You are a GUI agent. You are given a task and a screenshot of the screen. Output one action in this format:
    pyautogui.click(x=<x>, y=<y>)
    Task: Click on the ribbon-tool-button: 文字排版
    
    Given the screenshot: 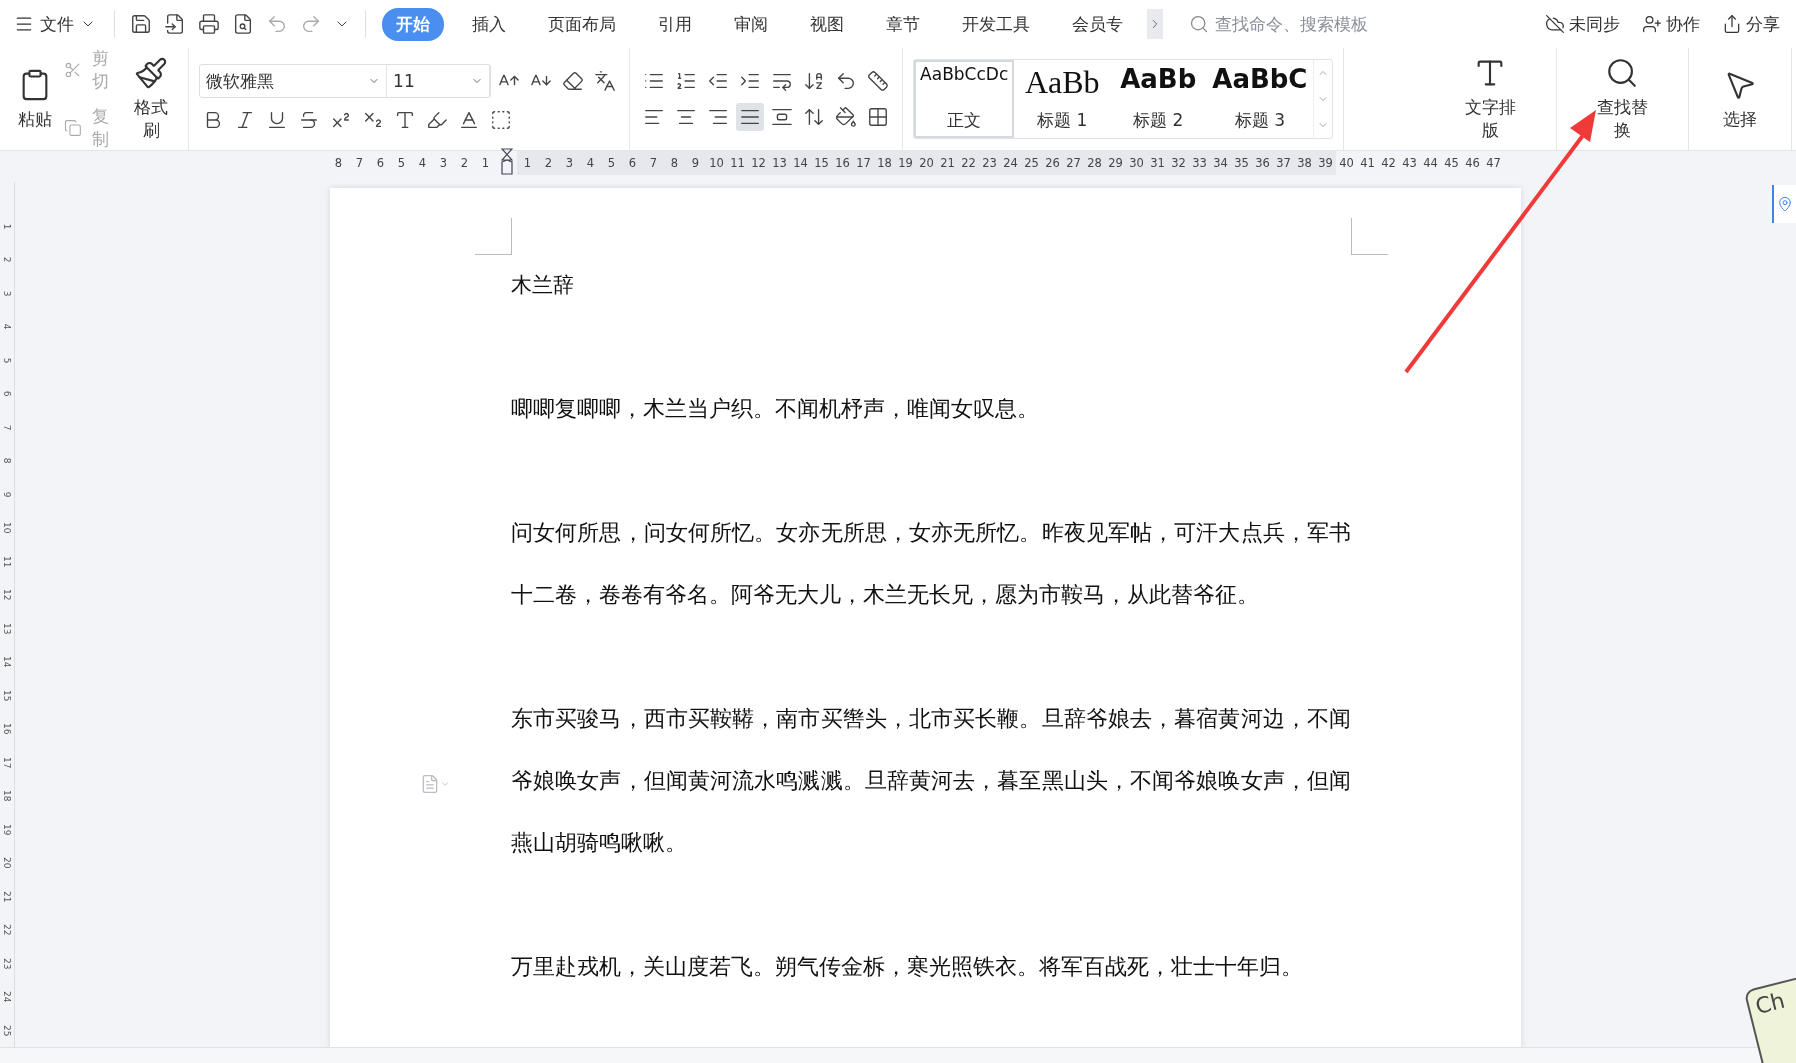 What is the action you would take?
    pyautogui.click(x=1490, y=99)
    